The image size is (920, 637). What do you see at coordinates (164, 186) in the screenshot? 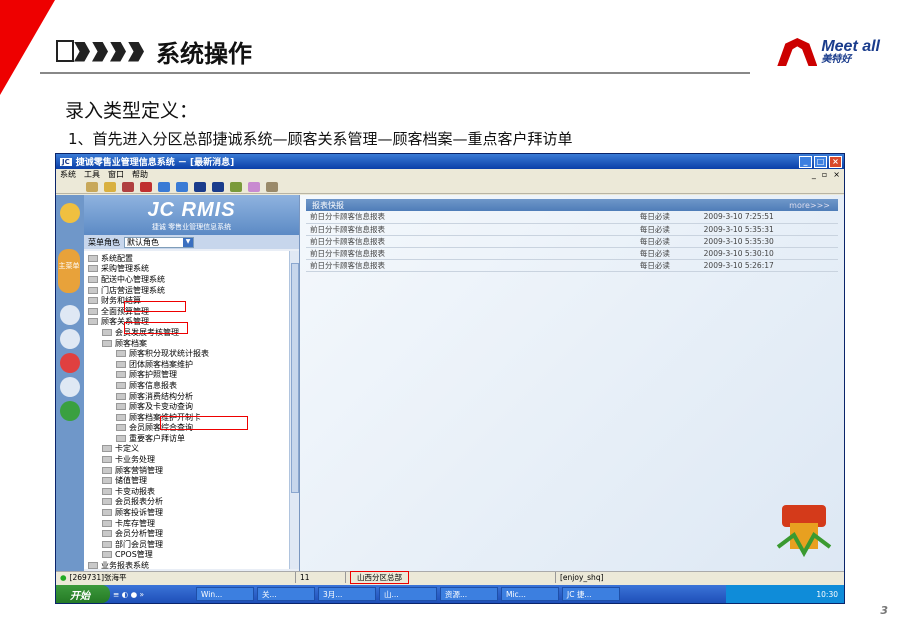
I see `toolbar-window-icon` at bounding box center [164, 186].